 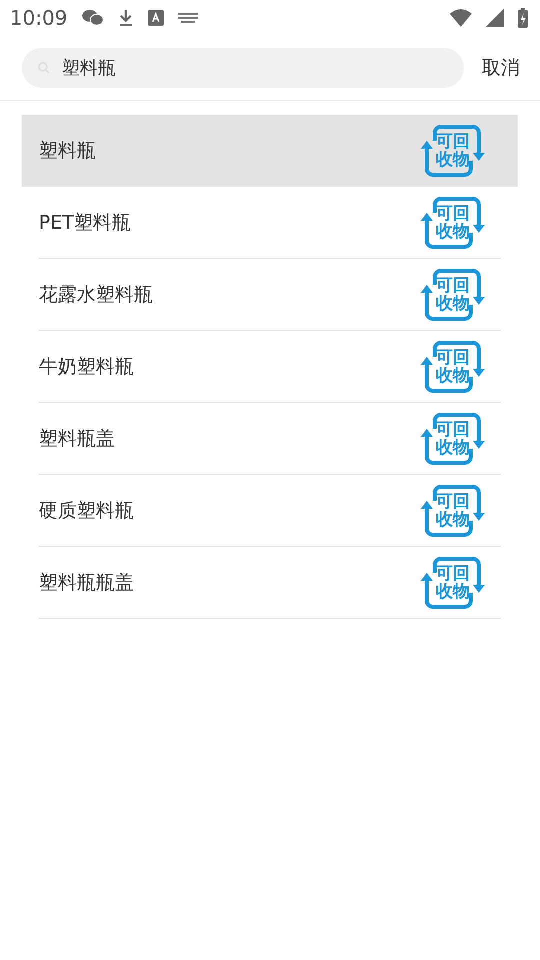 What do you see at coordinates (270, 295) in the screenshot?
I see `result-item: 花露水塑料瓶 可回收物` at bounding box center [270, 295].